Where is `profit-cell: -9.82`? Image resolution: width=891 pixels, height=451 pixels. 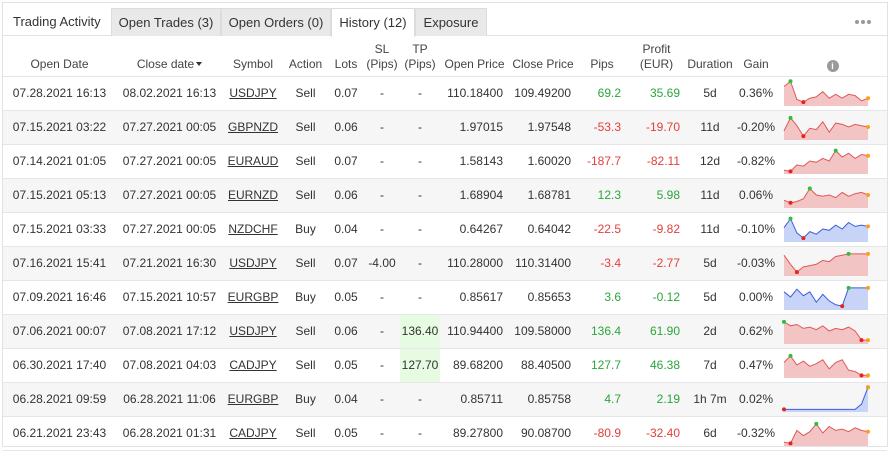 profit-cell: -9.82 is located at coordinates (656, 229).